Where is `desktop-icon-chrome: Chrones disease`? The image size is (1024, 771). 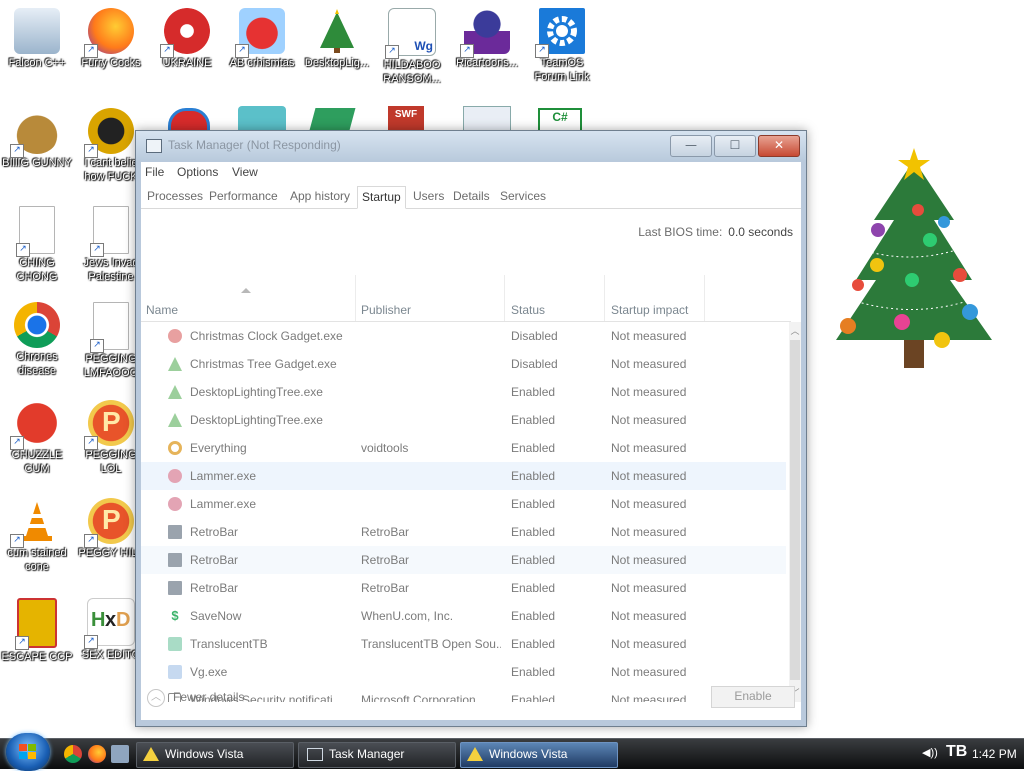
desktop-icon-chrome: Chrones disease is located at coordinates (37, 344).